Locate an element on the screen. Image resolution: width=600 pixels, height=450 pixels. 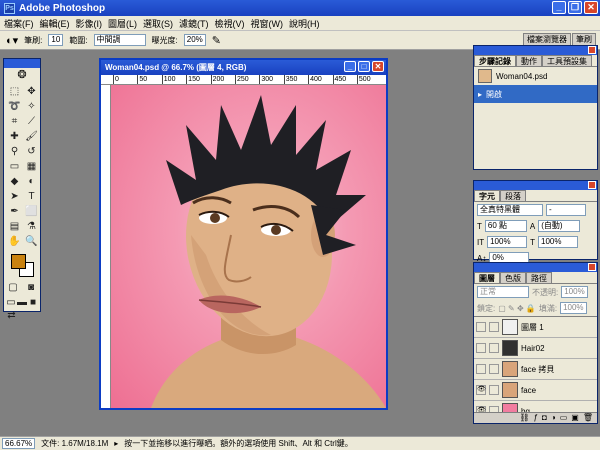
layer-row: Hair02 is located at coordinates (535, 348).